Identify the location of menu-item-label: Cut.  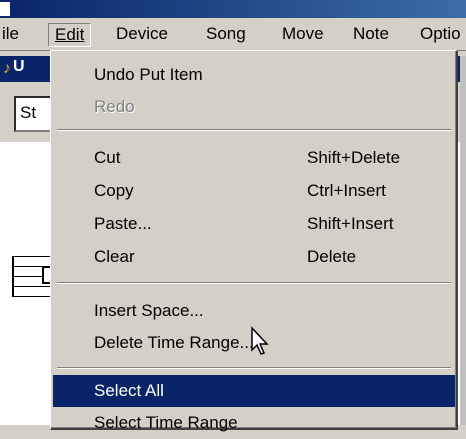
(107, 157).